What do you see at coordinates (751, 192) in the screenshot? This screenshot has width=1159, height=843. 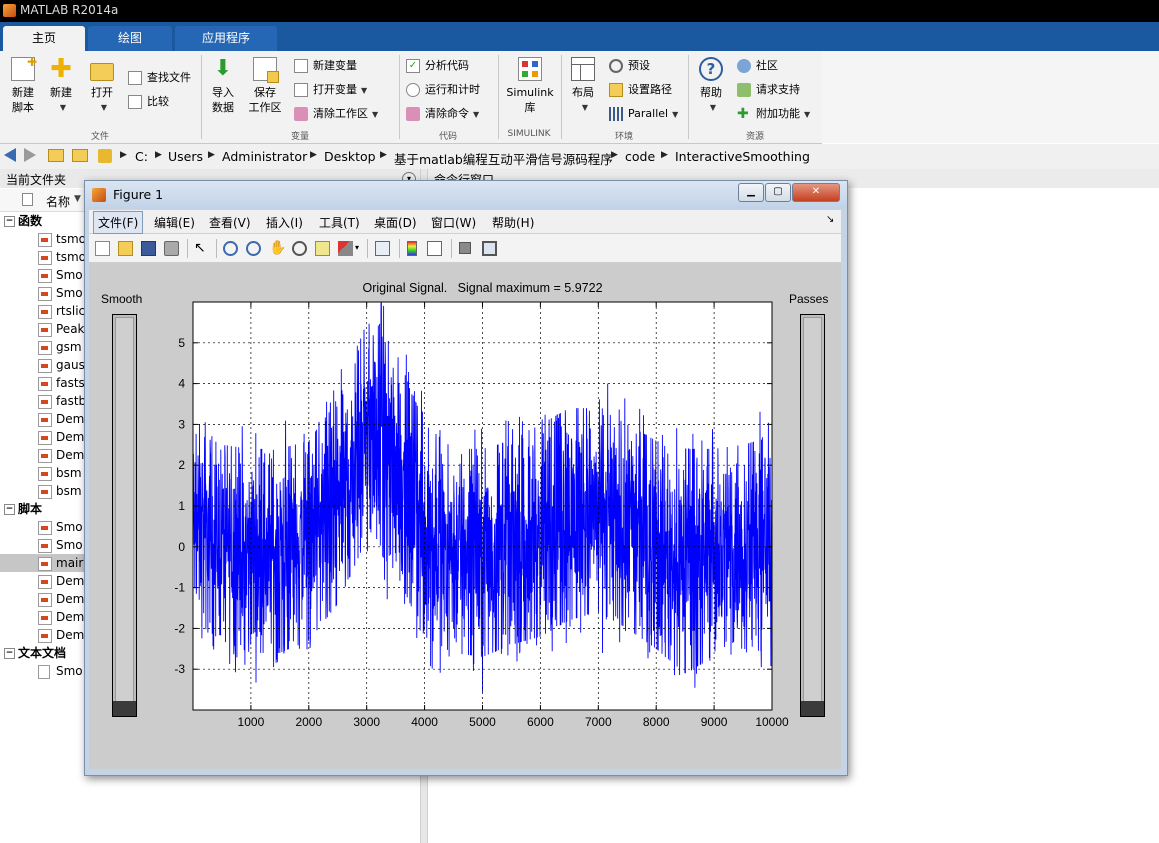 I see `minimize-button: ▁` at bounding box center [751, 192].